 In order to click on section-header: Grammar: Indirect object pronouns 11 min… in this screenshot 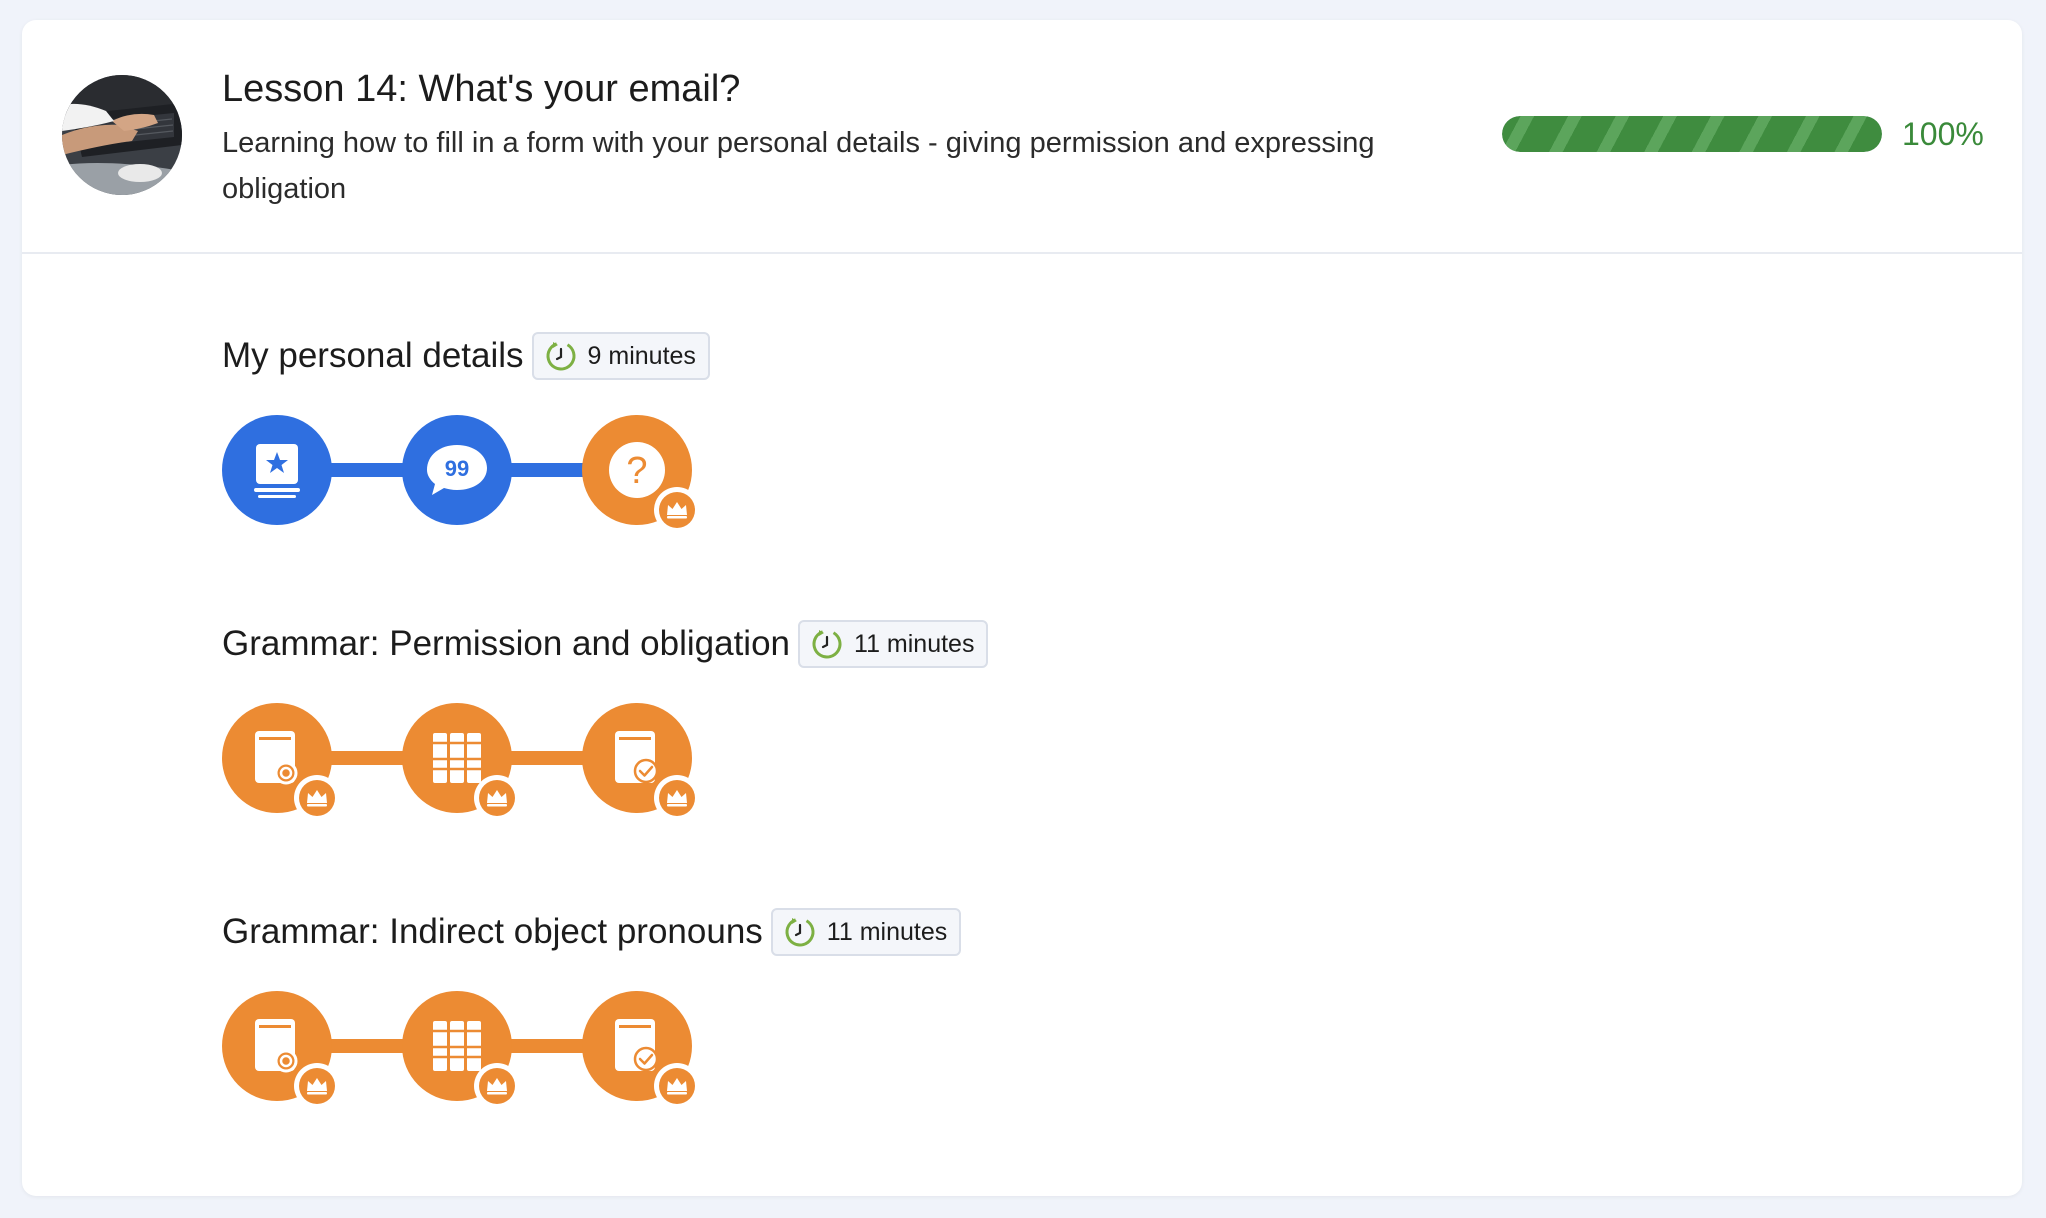, I will do `click(592, 932)`.